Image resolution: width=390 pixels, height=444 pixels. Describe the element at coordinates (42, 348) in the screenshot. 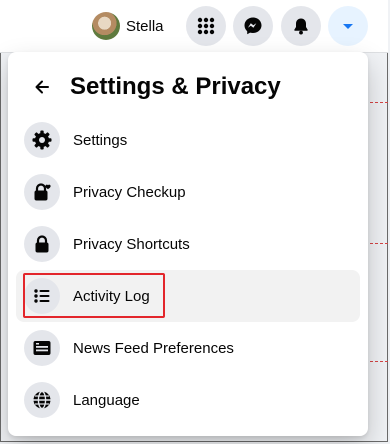

I see `feed-icon` at that location.